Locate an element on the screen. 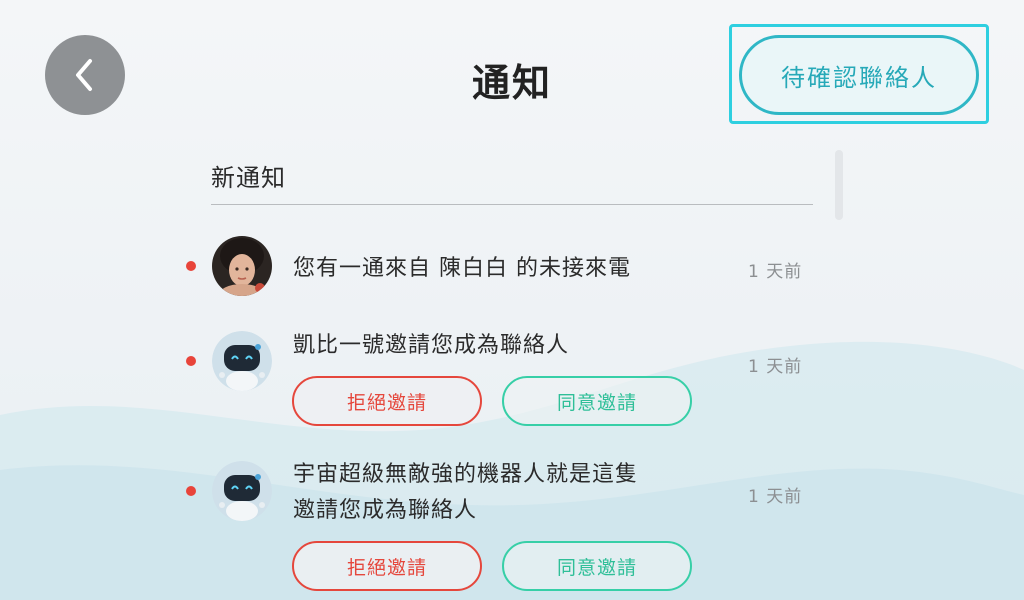 This screenshot has height=600, width=1024. avatar is located at coordinates (242, 266).